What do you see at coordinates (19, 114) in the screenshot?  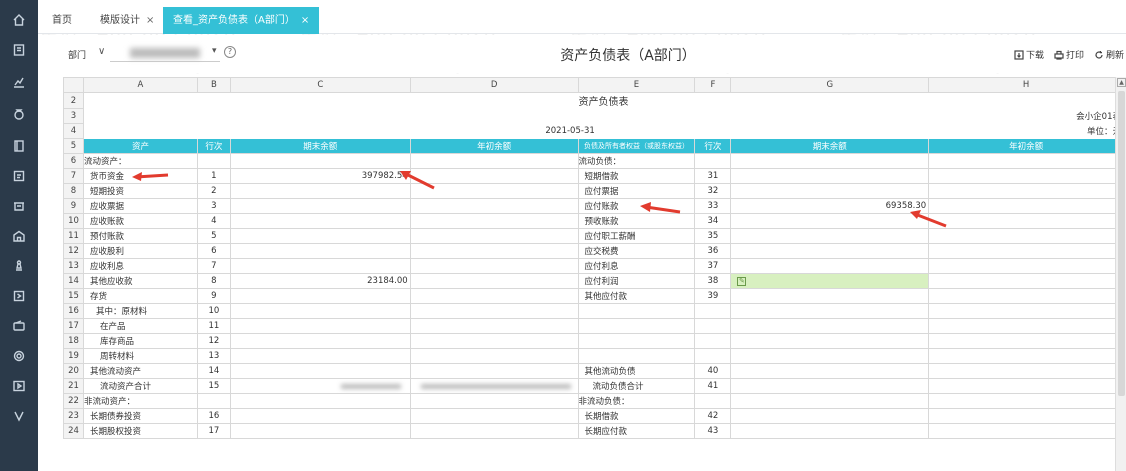 I see `money-bag-icon` at bounding box center [19, 114].